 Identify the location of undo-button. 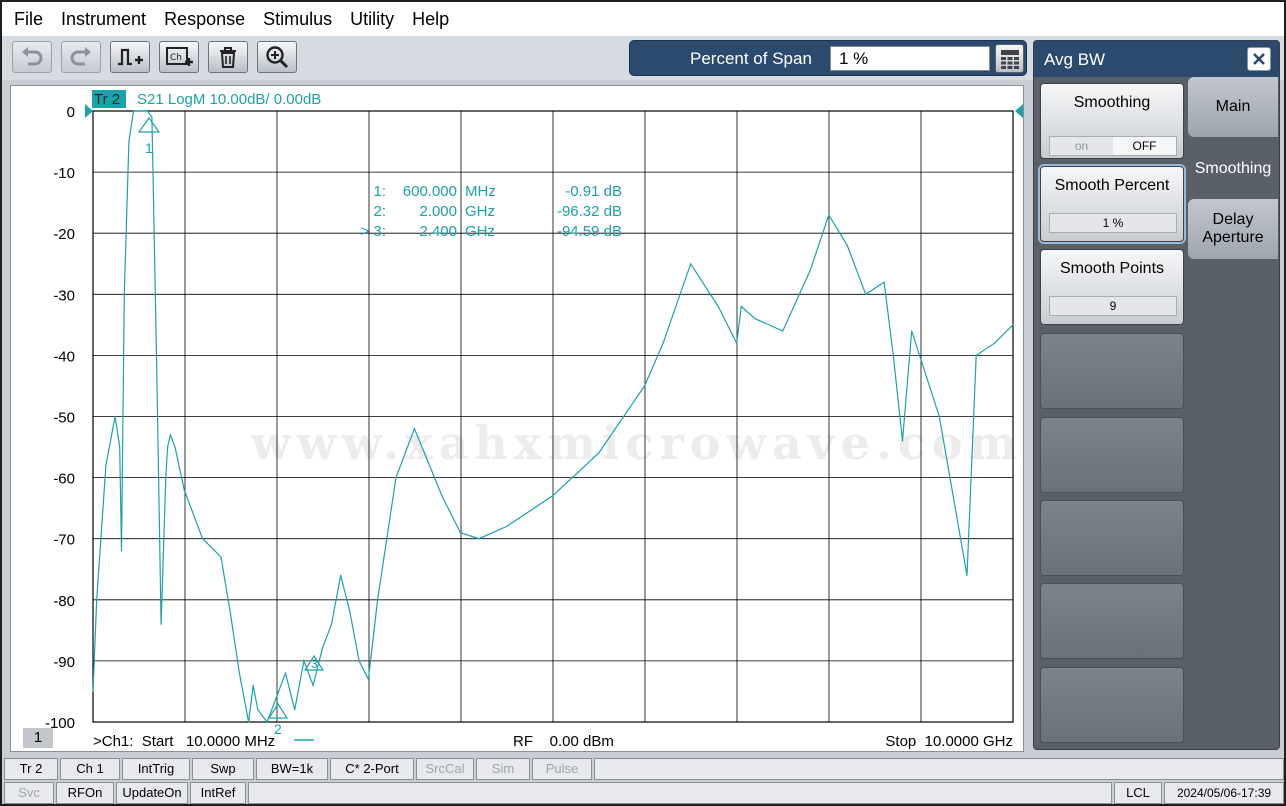
(32, 57).